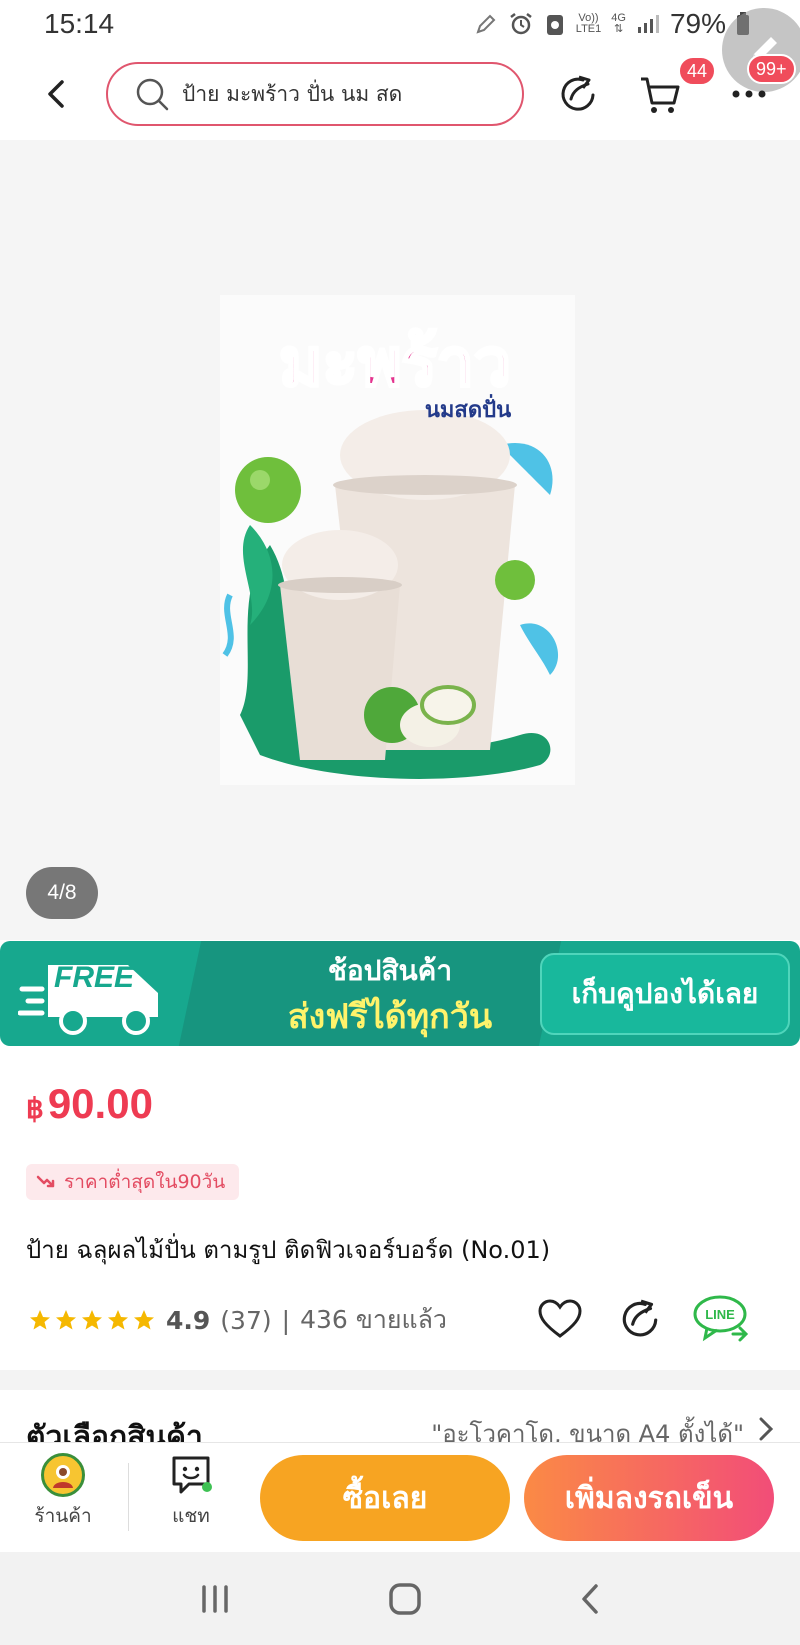  Describe the element at coordinates (649, 1498) in the screenshot. I see `add-to-cart-button: เพิ่มลงรถเข็น` at that location.